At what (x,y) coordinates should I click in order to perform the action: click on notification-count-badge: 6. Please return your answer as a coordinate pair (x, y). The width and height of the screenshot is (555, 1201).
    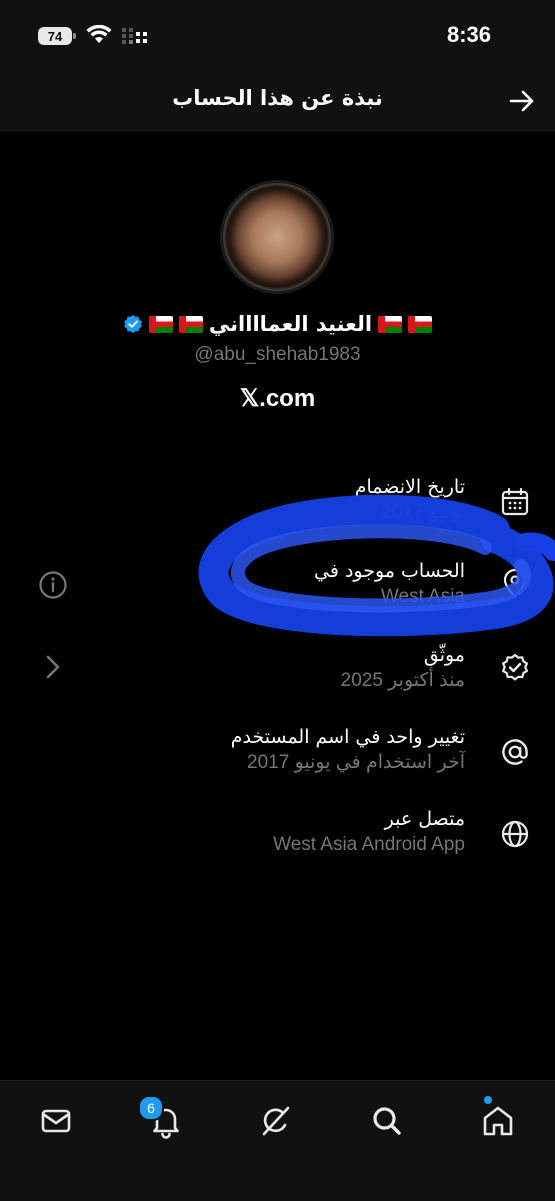
    Looking at the image, I should click on (151, 1108).